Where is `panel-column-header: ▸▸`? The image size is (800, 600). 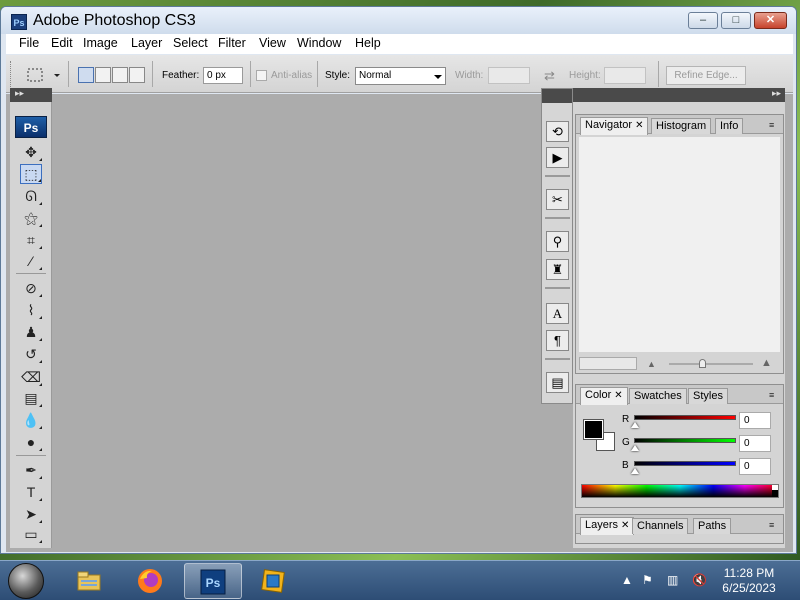 panel-column-header: ▸▸ is located at coordinates (679, 95).